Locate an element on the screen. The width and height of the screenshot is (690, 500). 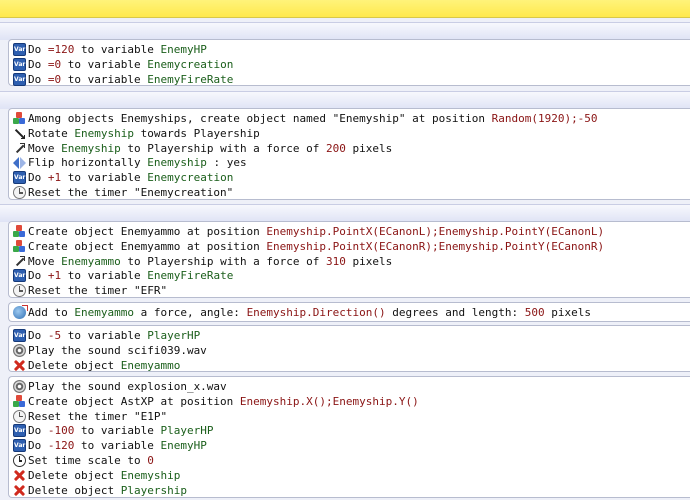
action-text: EnemyFireRate is located at coordinates (190, 79).